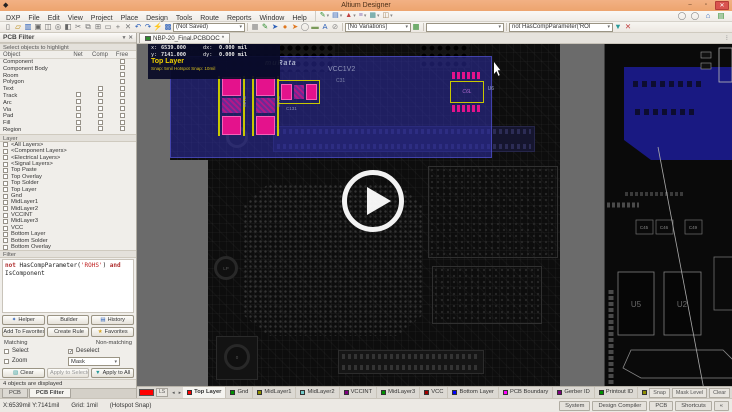 This screenshot has width=732, height=412. What do you see at coordinates (575, 405) in the screenshot?
I see `panel-launcher-button: System` at bounding box center [575, 405].